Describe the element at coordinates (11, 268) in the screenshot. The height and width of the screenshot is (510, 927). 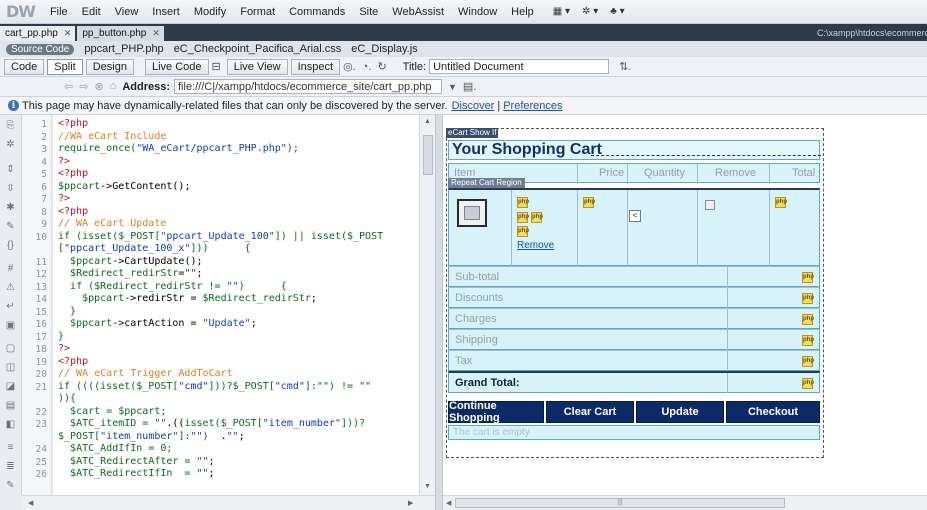
I see `line-numbers-icon: #` at that location.